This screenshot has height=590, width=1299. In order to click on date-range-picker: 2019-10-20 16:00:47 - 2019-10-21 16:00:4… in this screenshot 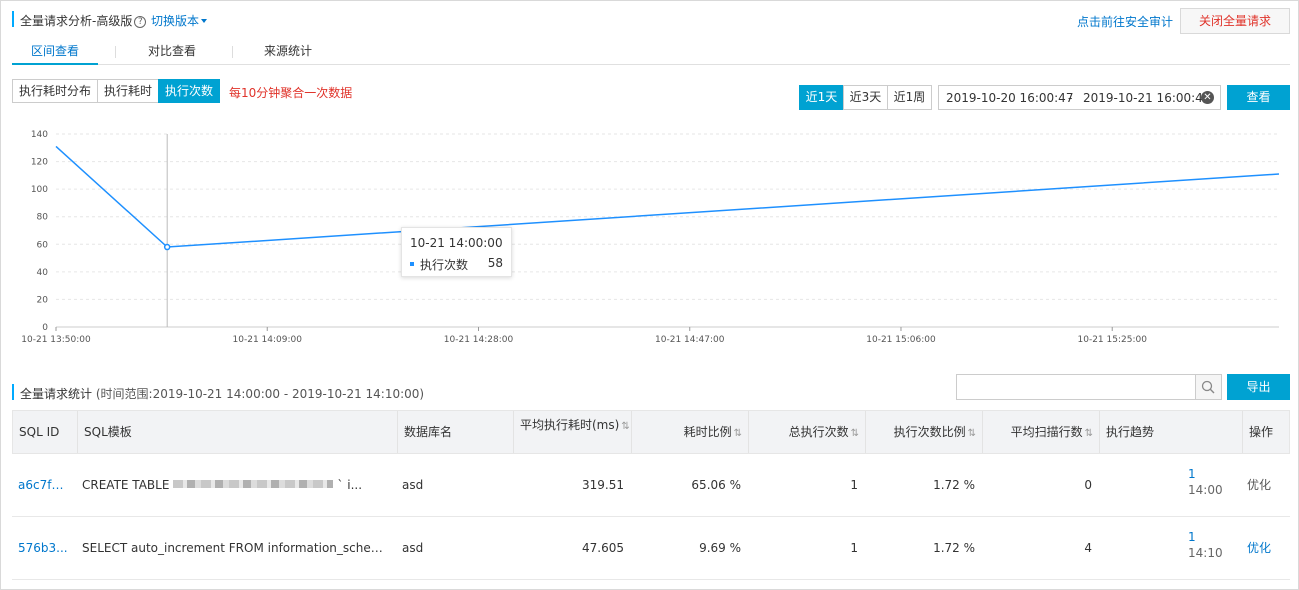, I will do `click(1079, 97)`.